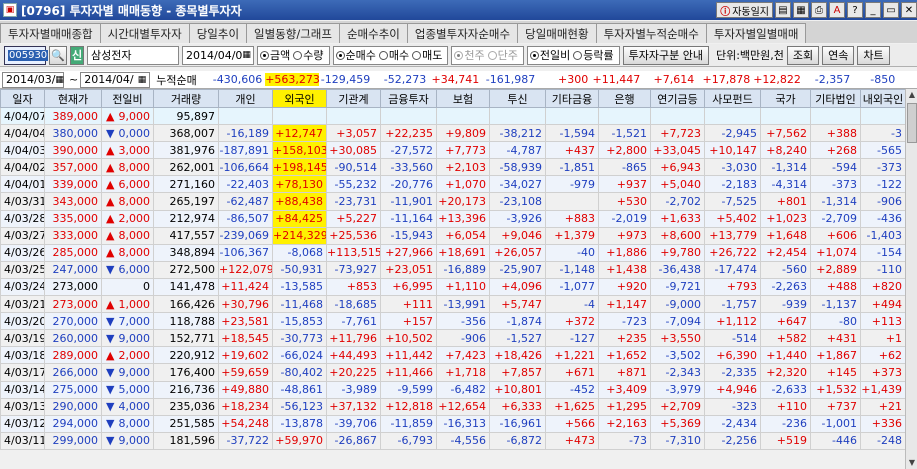 Image resolution: width=917 pixels, height=469 pixels. What do you see at coordinates (744, 10) in the screenshot?
I see `auto-log-button: ⓘ 자동일지` at bounding box center [744, 10].